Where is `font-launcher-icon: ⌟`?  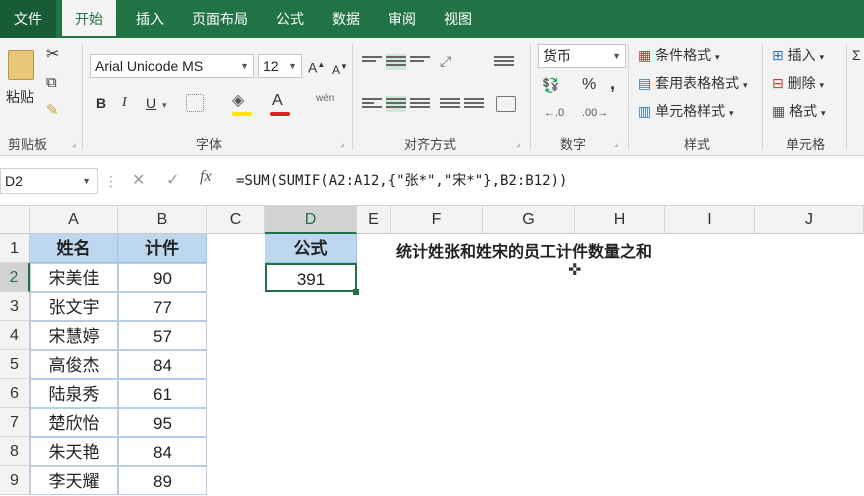 font-launcher-icon: ⌟ is located at coordinates (342, 143).